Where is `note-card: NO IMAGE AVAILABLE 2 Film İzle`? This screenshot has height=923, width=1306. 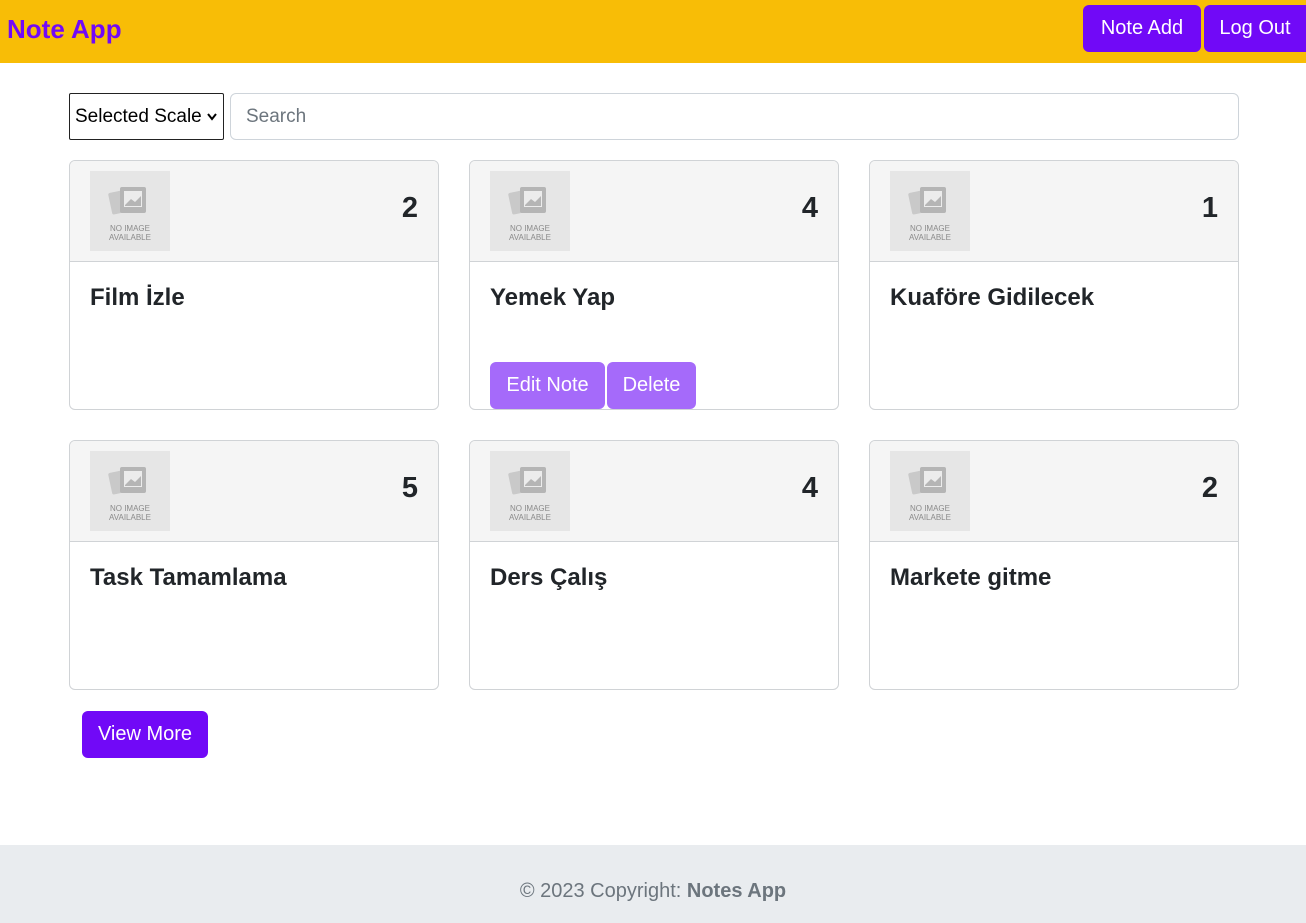 note-card: NO IMAGE AVAILABLE 2 Film İzle is located at coordinates (254, 285).